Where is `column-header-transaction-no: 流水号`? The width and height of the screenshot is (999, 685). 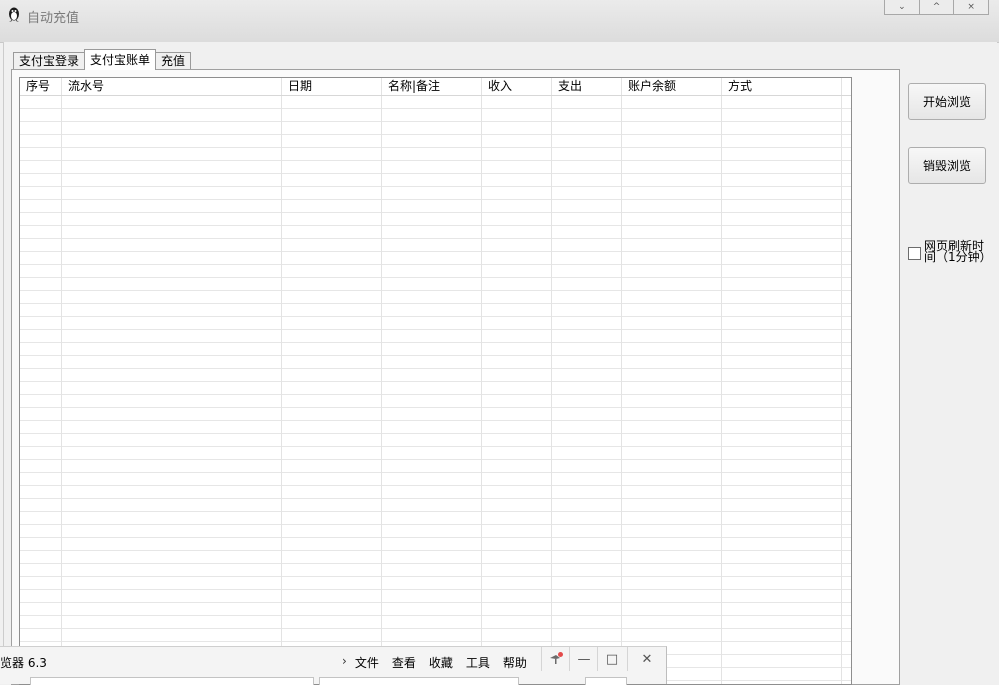 column-header-transaction-no: 流水号 is located at coordinates (172, 86).